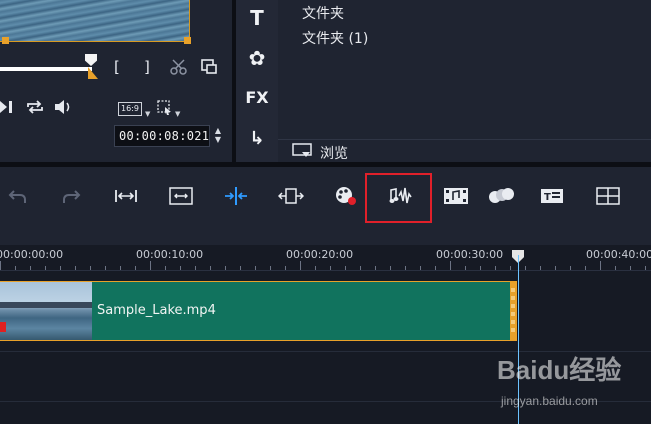 Image resolution: width=651 pixels, height=424 pixels. I want to click on clip-marker, so click(3, 327).